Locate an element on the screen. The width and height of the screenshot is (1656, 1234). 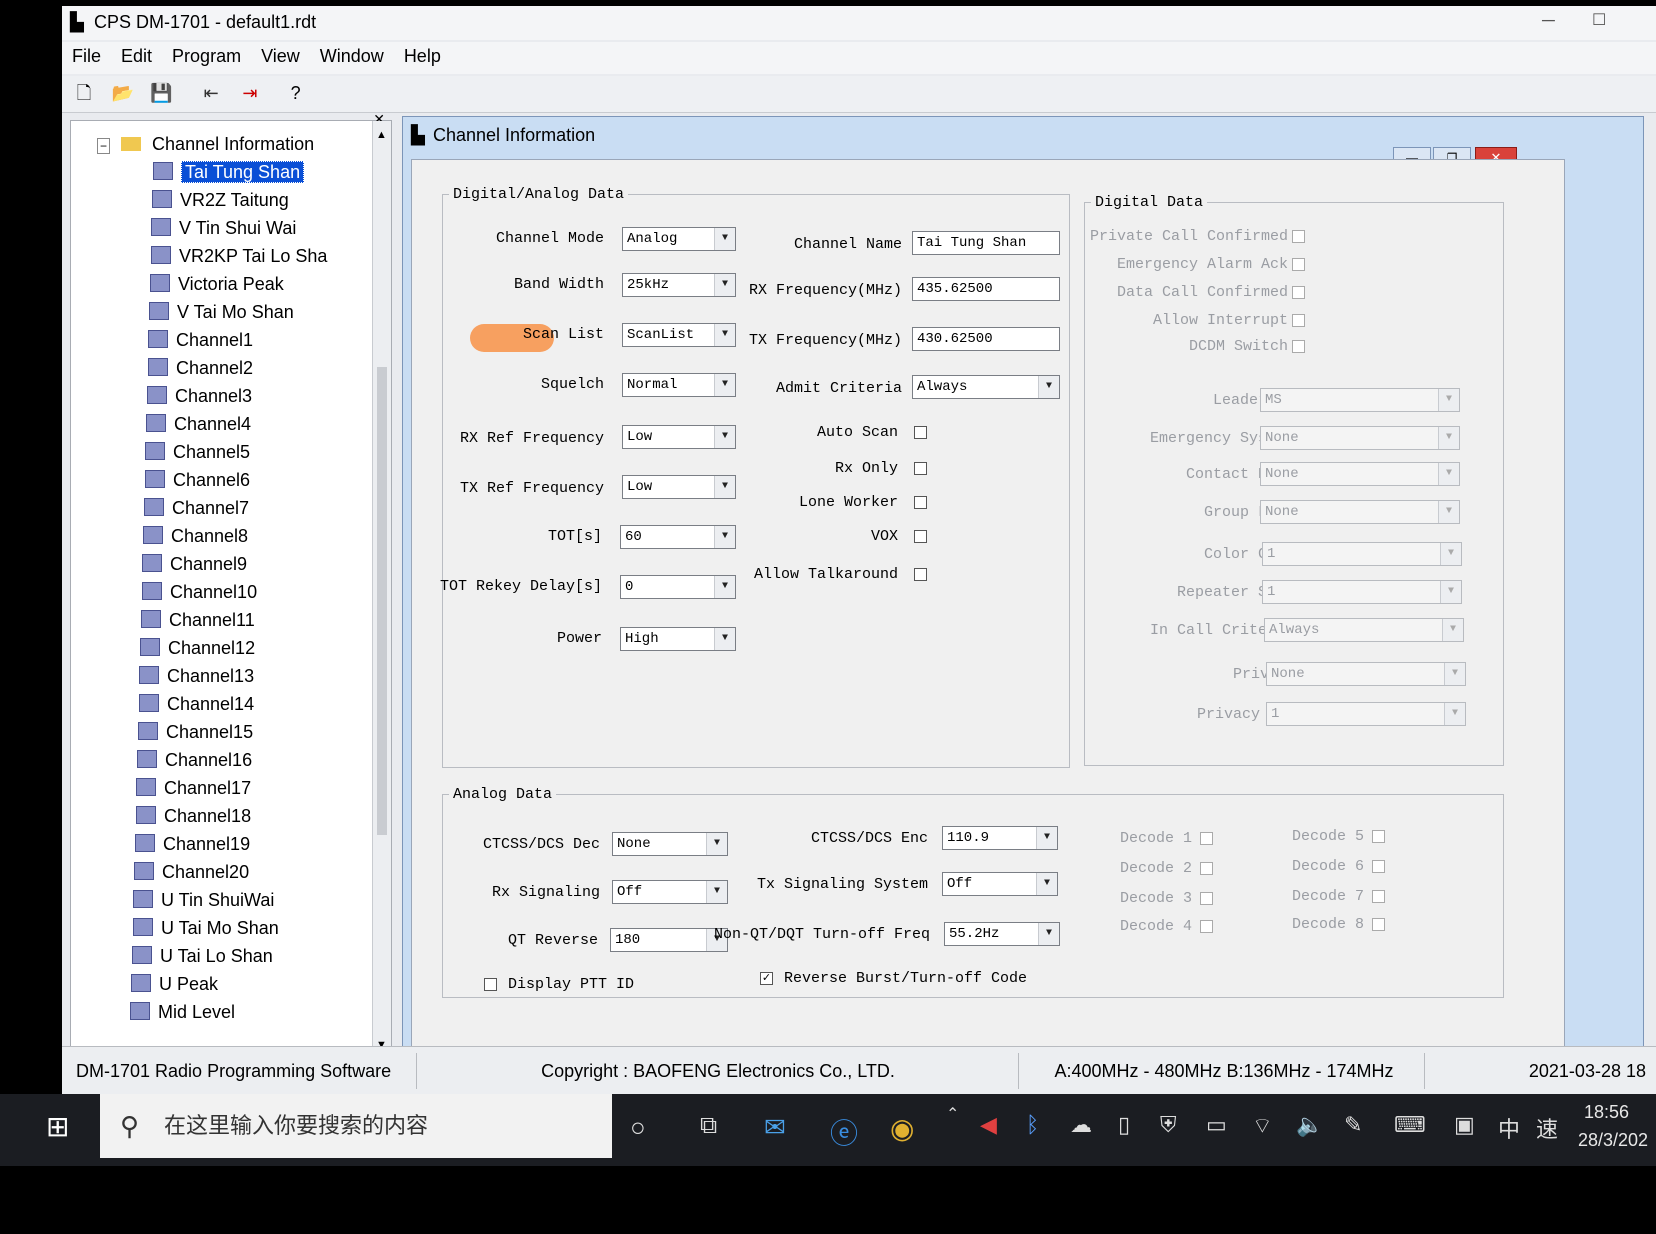
qt-reverse-select: 180 ▼ is located at coordinates (669, 940).